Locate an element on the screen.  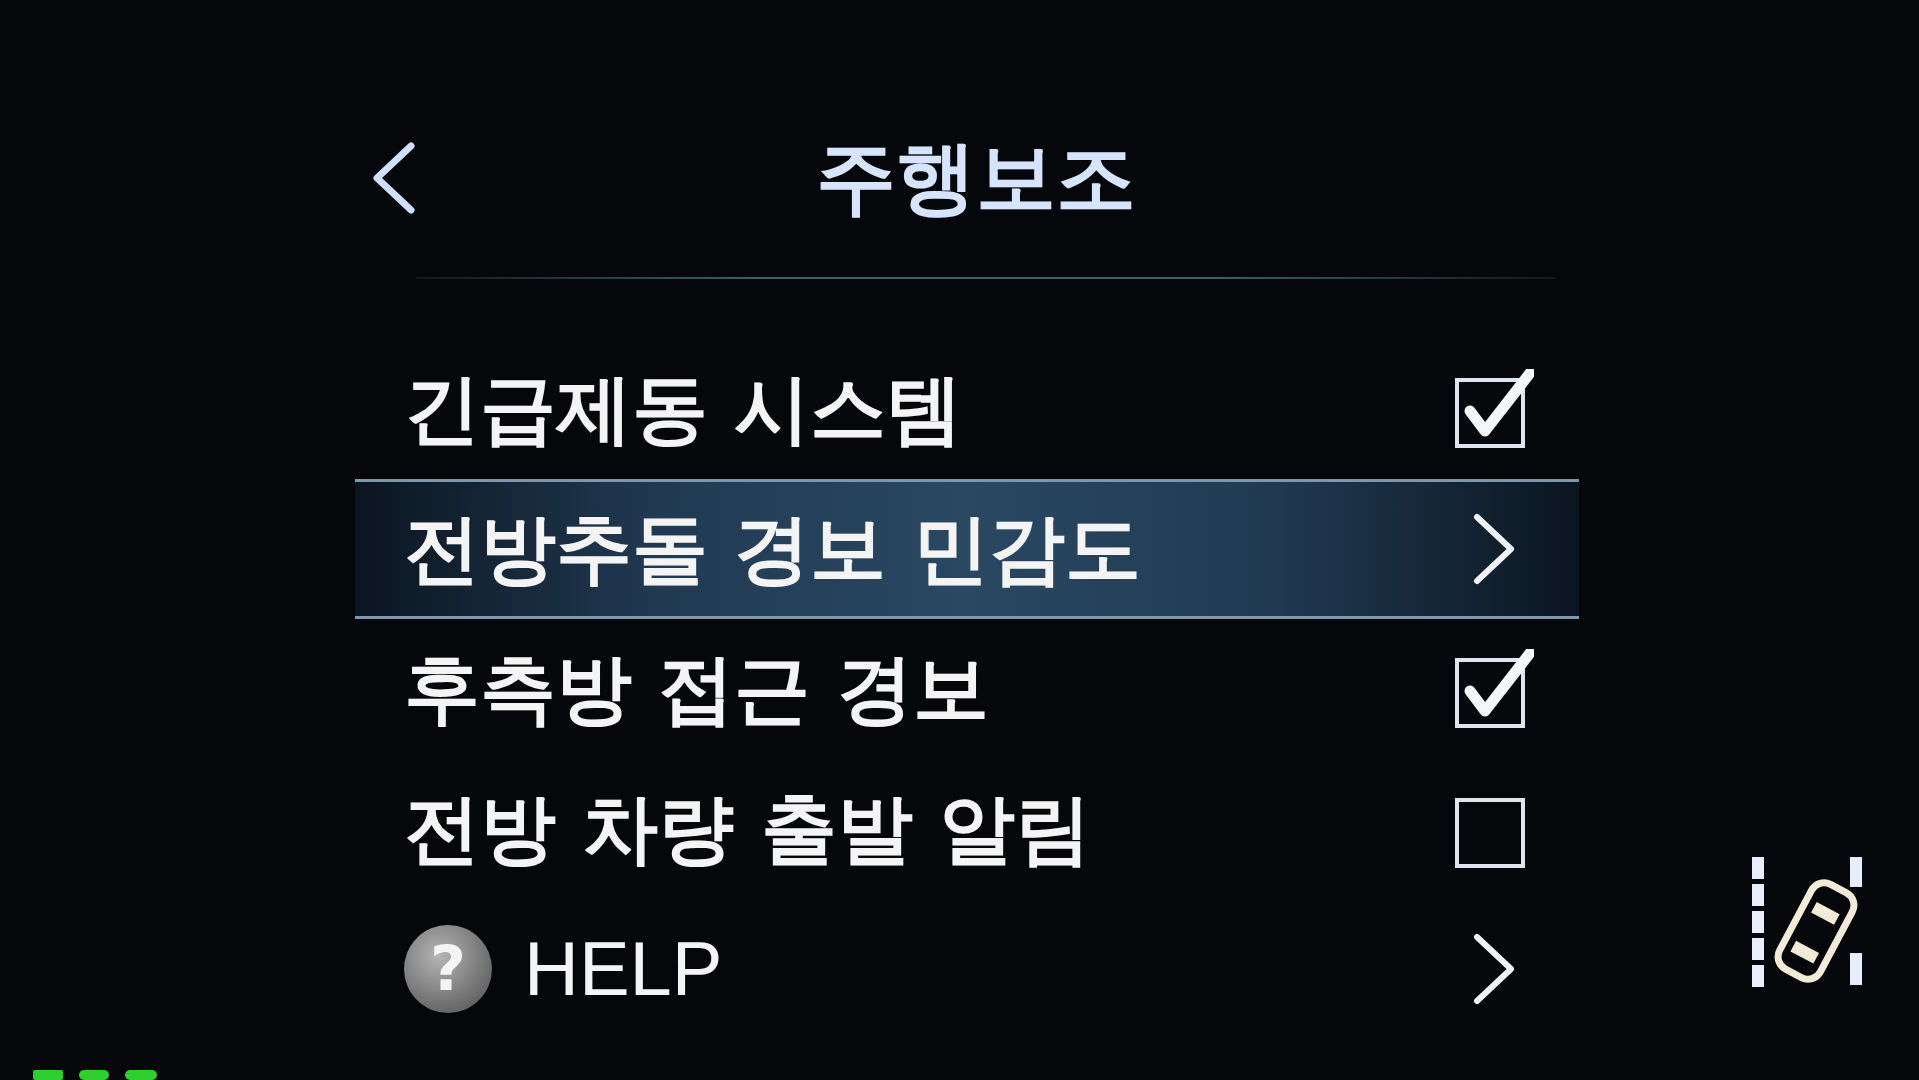
menu-item: ? HELP is located at coordinates (967, 969).